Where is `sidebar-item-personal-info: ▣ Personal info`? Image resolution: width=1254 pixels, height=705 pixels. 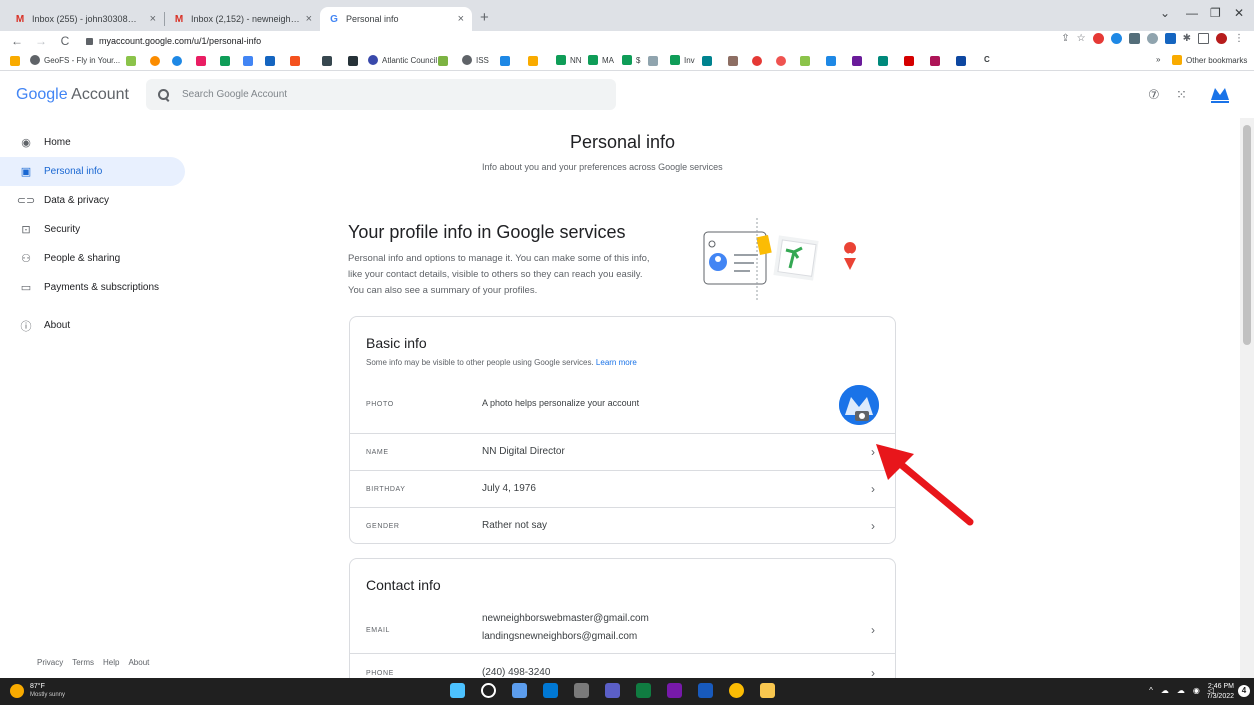 sidebar-item-personal-info: ▣ Personal info is located at coordinates (92, 171).